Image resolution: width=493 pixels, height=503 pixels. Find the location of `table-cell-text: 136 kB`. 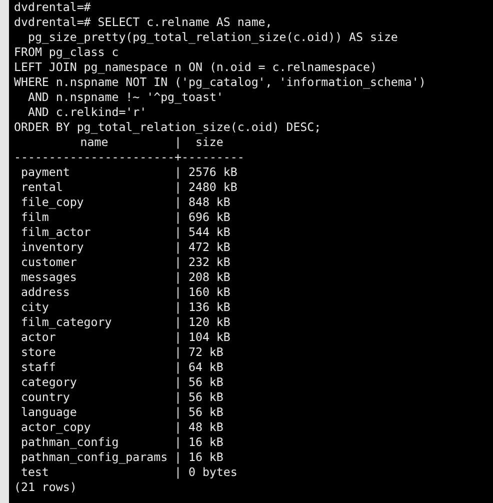

table-cell-text: 136 kB is located at coordinates (208, 307).